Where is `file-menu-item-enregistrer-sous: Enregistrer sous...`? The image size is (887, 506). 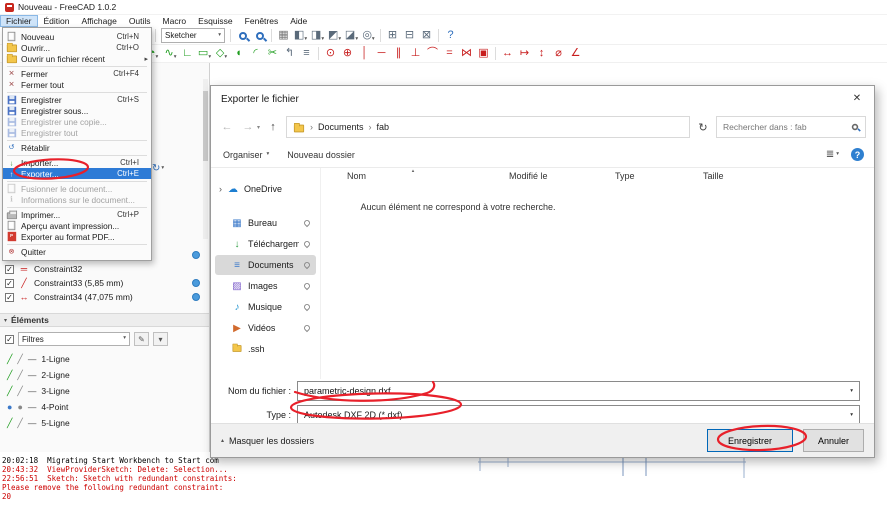 file-menu-item-enregistrer-sous: Enregistrer sous... is located at coordinates (77, 110).